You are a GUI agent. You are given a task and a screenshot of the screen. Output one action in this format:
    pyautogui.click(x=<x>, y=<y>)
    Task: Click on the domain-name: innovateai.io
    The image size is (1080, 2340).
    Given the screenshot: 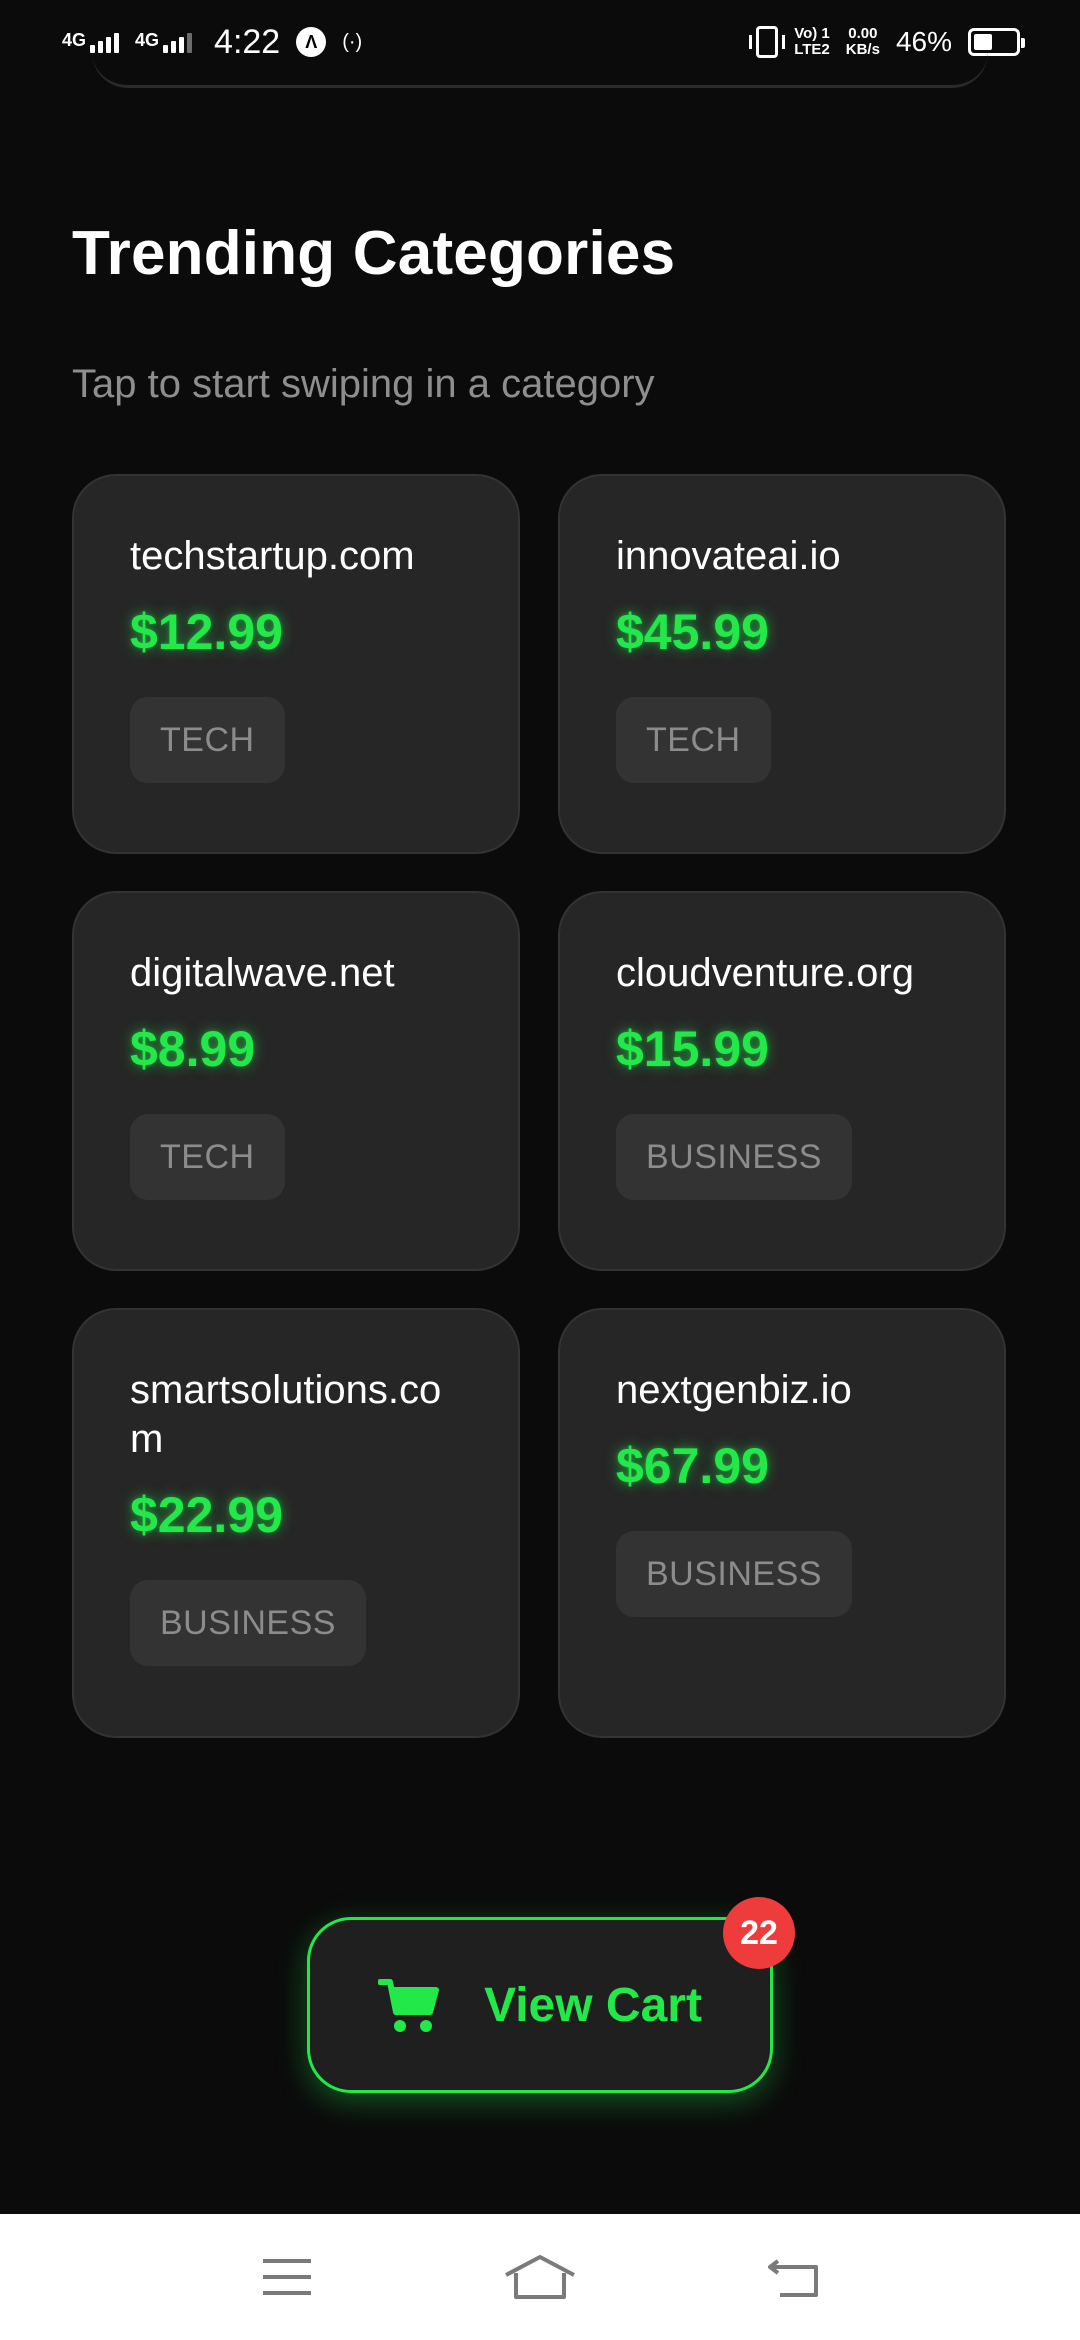 What is the action you would take?
    pyautogui.click(x=728, y=556)
    